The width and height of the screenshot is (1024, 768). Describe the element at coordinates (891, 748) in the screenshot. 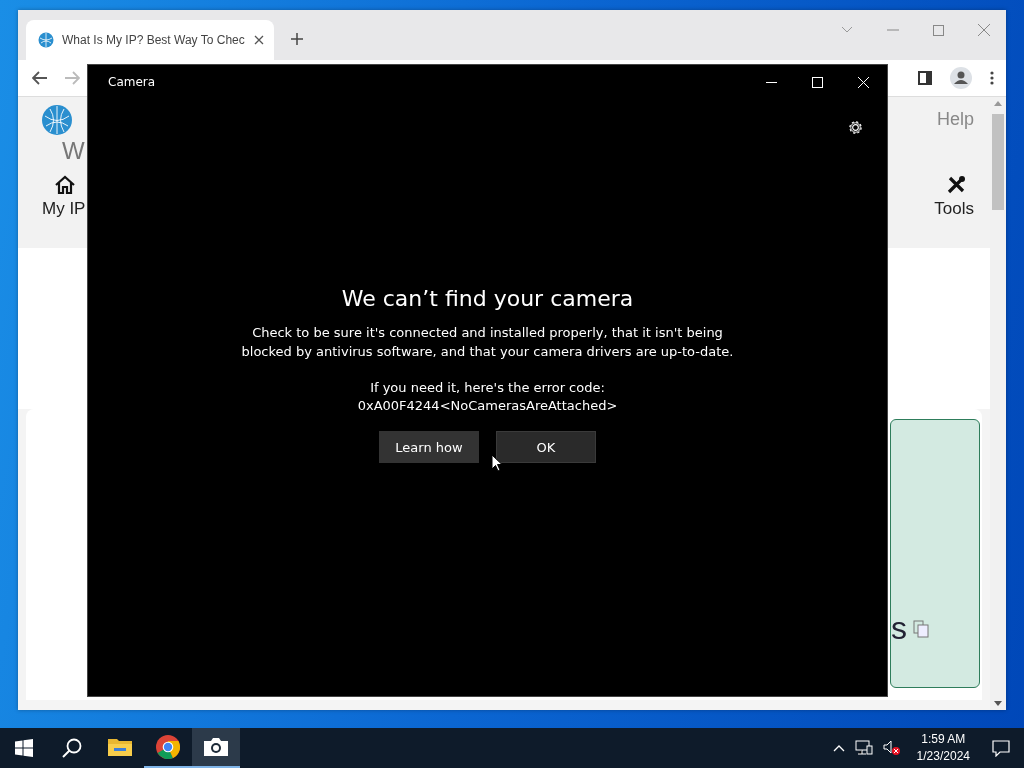

I see `volume-muted-icon` at that location.